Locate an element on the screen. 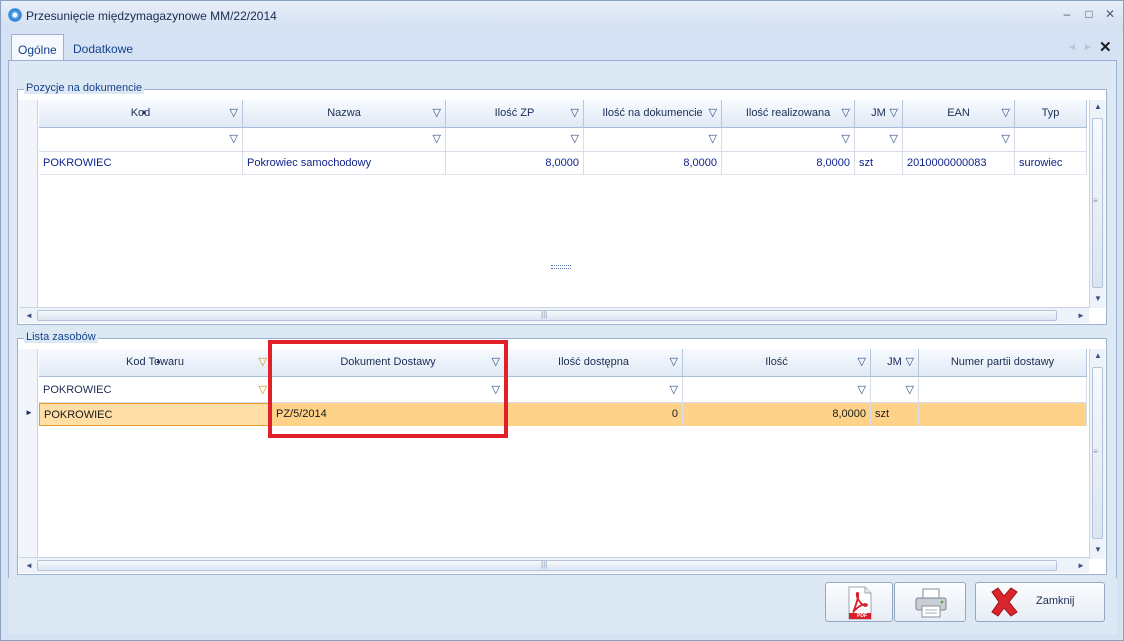  filter-value: POKROWIEC is located at coordinates (77, 390).